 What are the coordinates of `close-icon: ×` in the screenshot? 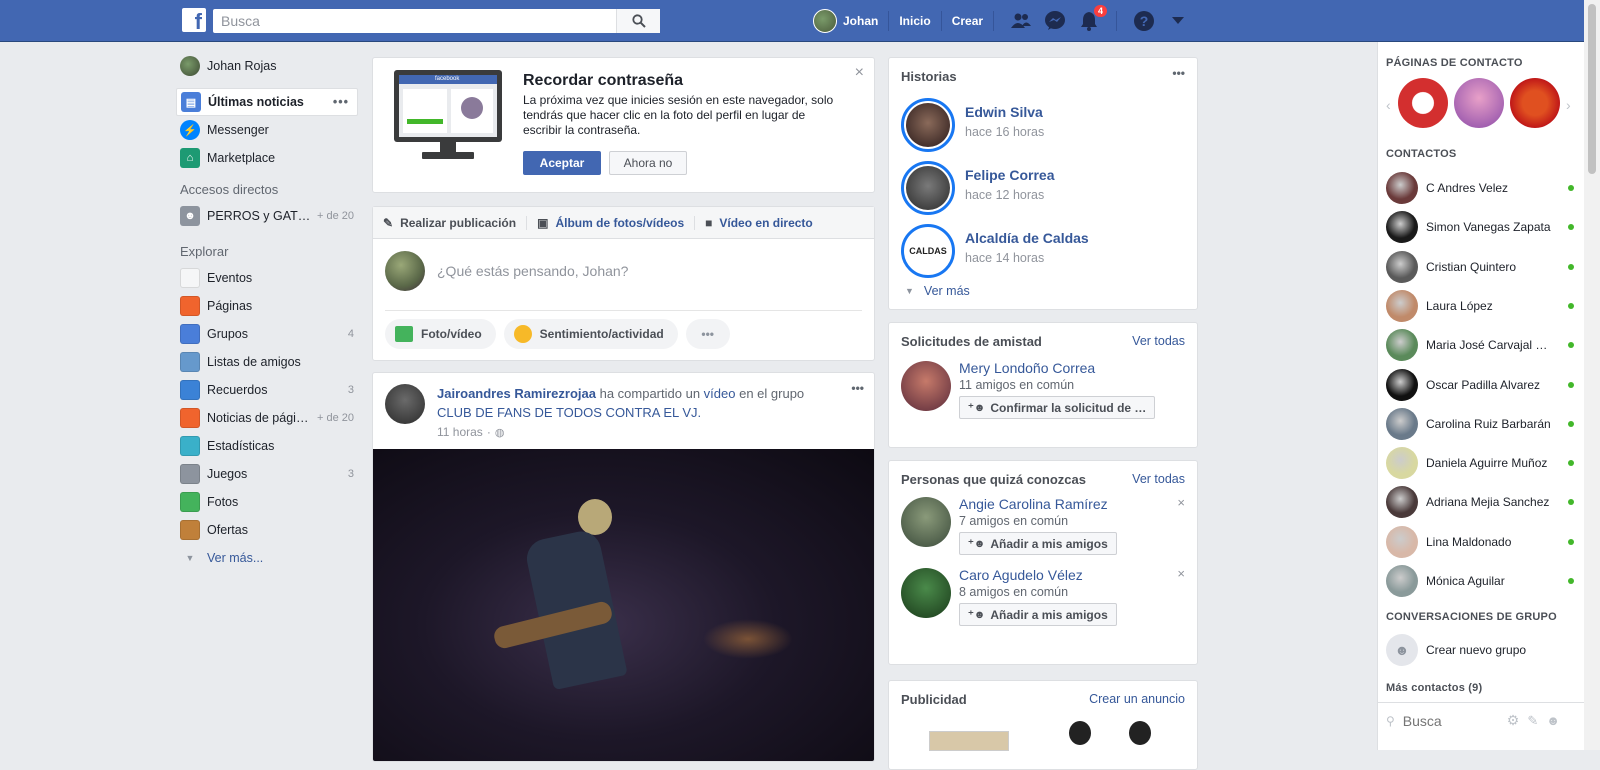 It's located at (859, 73).